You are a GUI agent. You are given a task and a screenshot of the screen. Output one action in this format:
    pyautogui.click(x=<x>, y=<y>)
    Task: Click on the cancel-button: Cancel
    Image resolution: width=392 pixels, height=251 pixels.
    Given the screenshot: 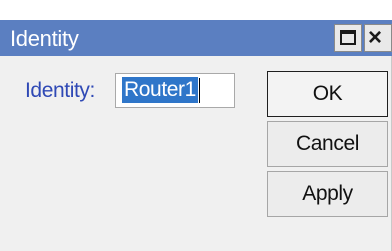 What is the action you would take?
    pyautogui.click(x=327, y=144)
    